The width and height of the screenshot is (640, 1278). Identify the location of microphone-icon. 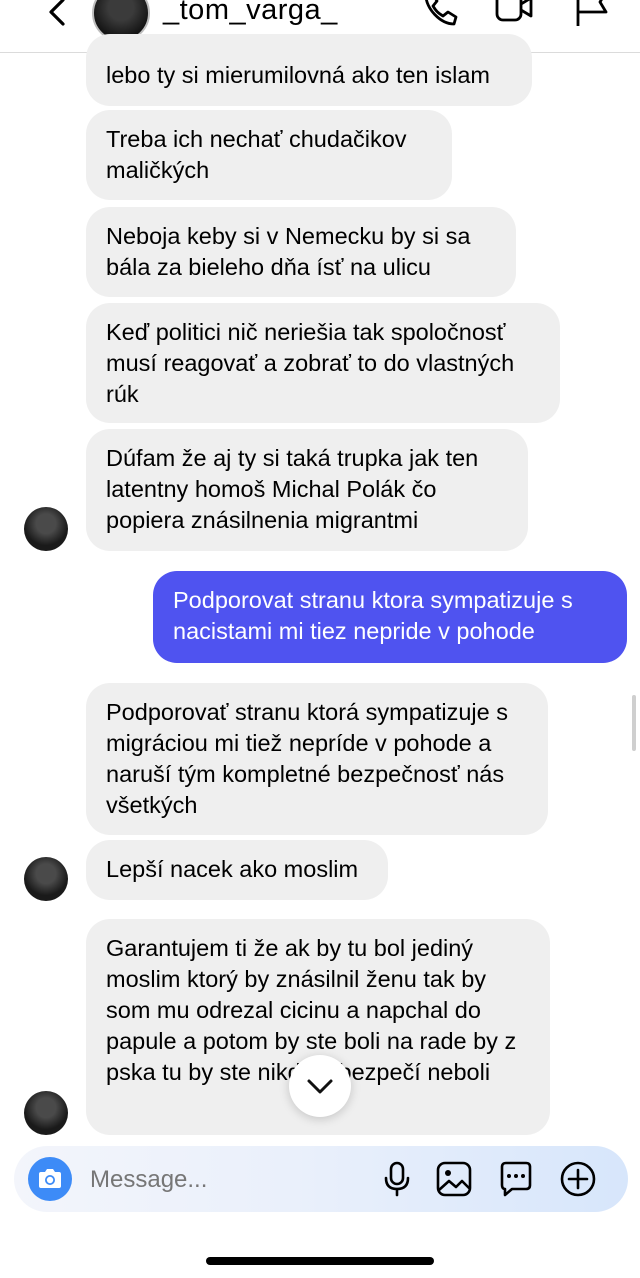
(397, 1179).